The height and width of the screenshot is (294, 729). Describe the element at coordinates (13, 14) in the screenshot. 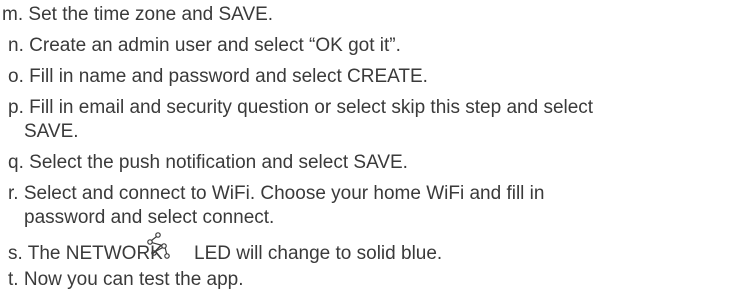

I see `step-letter: m.` at that location.